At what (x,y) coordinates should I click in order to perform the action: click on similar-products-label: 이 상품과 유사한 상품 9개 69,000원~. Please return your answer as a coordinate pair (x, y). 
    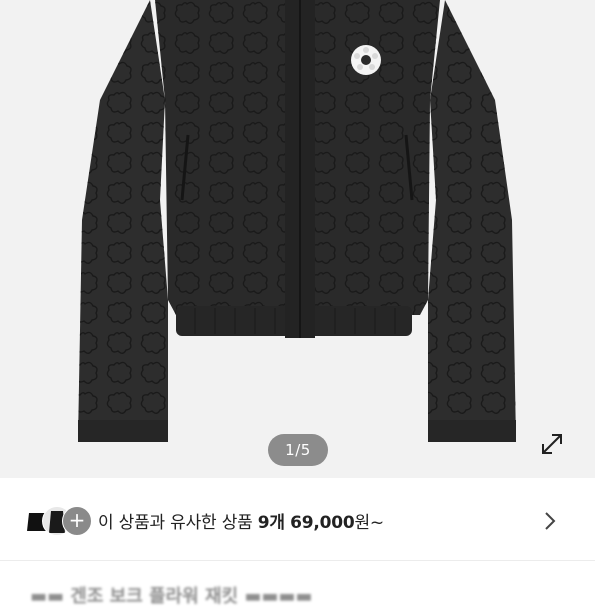
    Looking at the image, I should click on (241, 520).